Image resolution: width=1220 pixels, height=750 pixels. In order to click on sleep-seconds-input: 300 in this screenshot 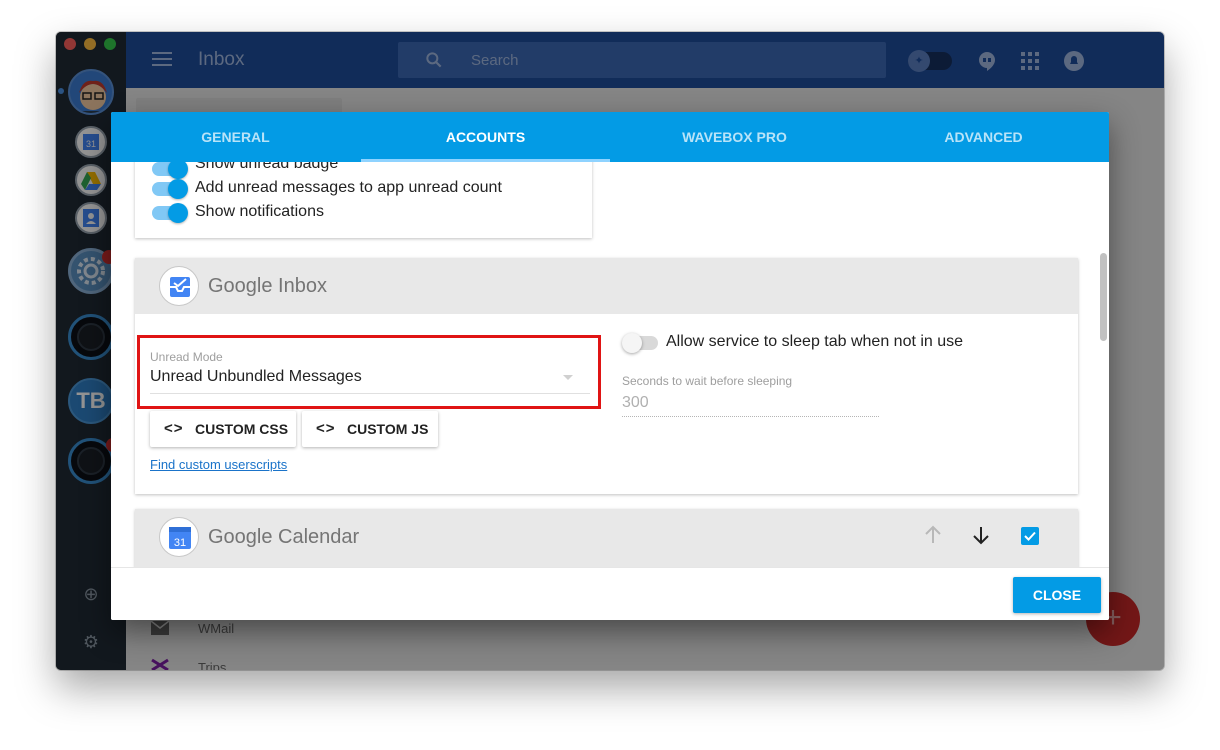, I will do `click(635, 403)`.